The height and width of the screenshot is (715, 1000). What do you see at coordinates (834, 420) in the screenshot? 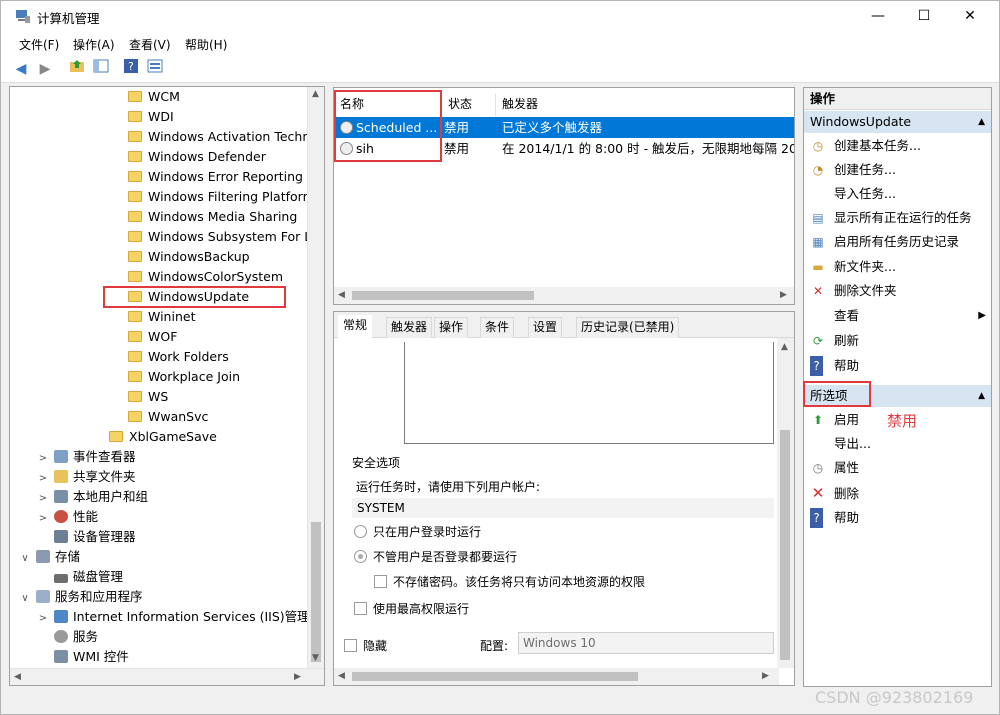
I see `action-enable: ⬆ 启用` at bounding box center [834, 420].